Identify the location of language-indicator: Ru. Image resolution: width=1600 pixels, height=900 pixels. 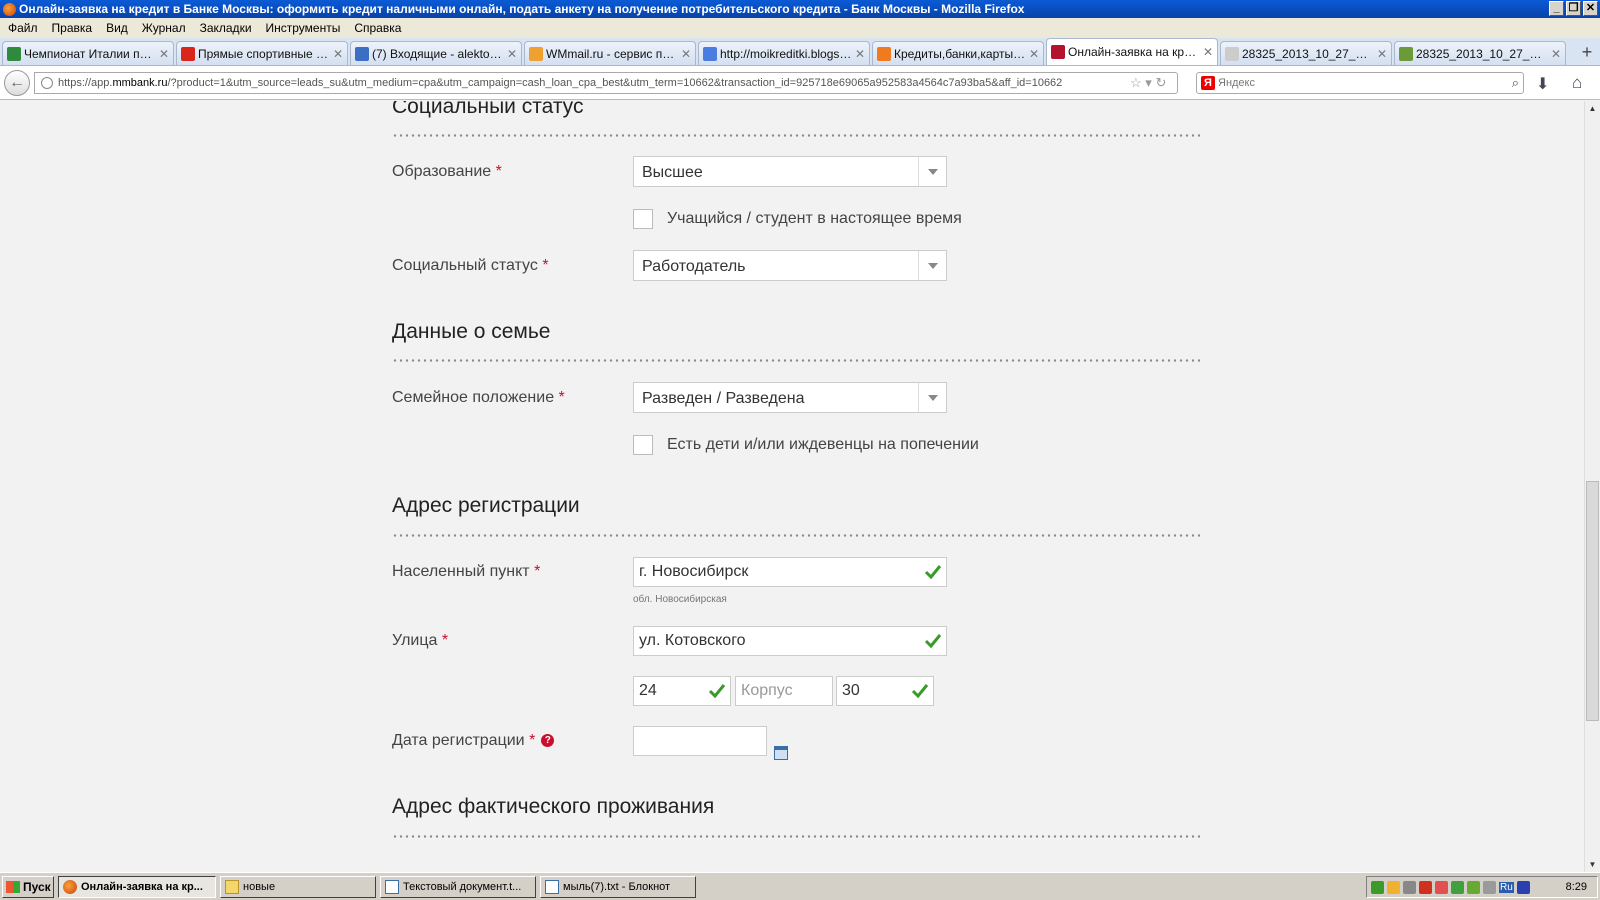
(1506, 887).